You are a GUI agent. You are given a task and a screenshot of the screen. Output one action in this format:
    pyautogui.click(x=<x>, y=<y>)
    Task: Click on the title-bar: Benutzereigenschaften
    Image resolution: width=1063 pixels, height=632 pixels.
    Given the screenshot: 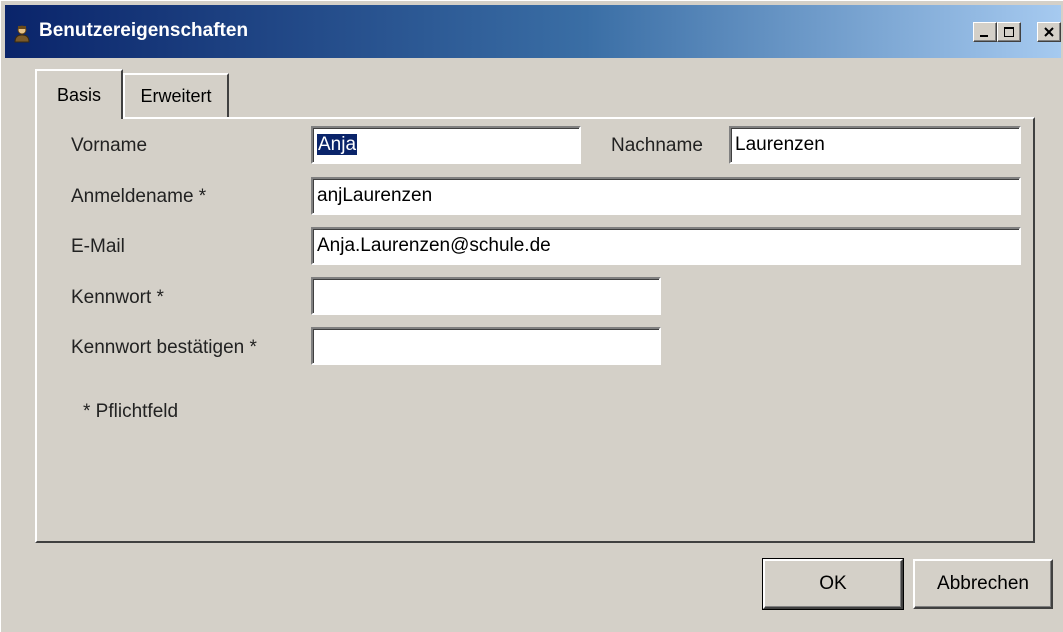 What is the action you would take?
    pyautogui.click(x=533, y=31)
    